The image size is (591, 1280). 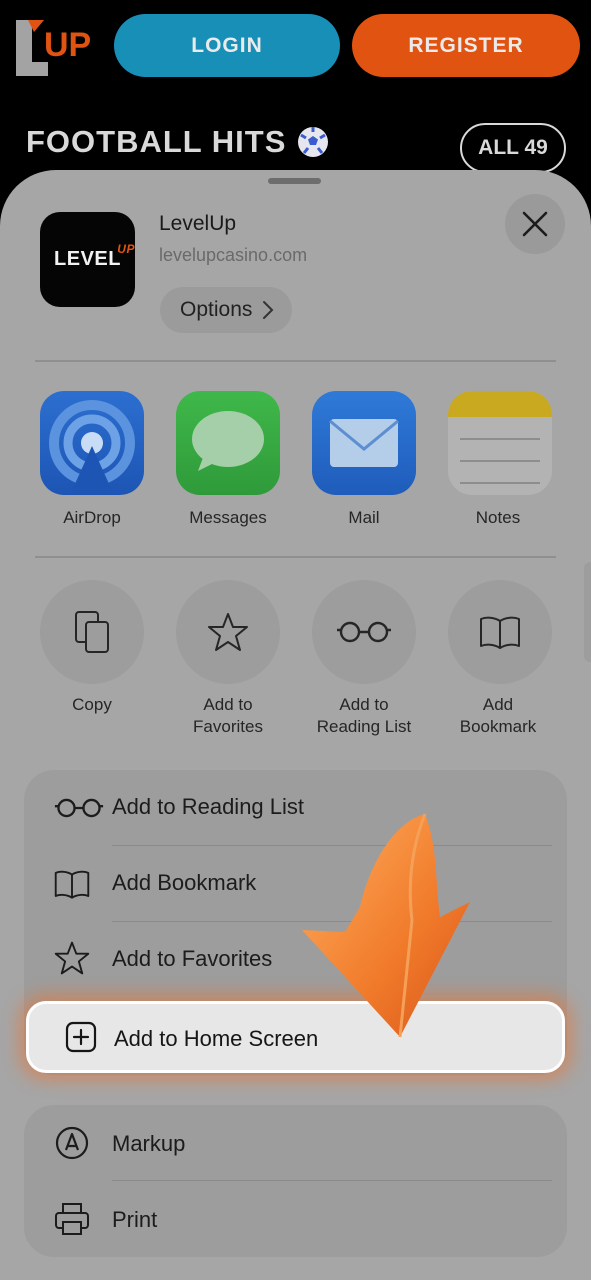 What do you see at coordinates (67, 45) in the screenshot?
I see `logo-text: UP` at bounding box center [67, 45].